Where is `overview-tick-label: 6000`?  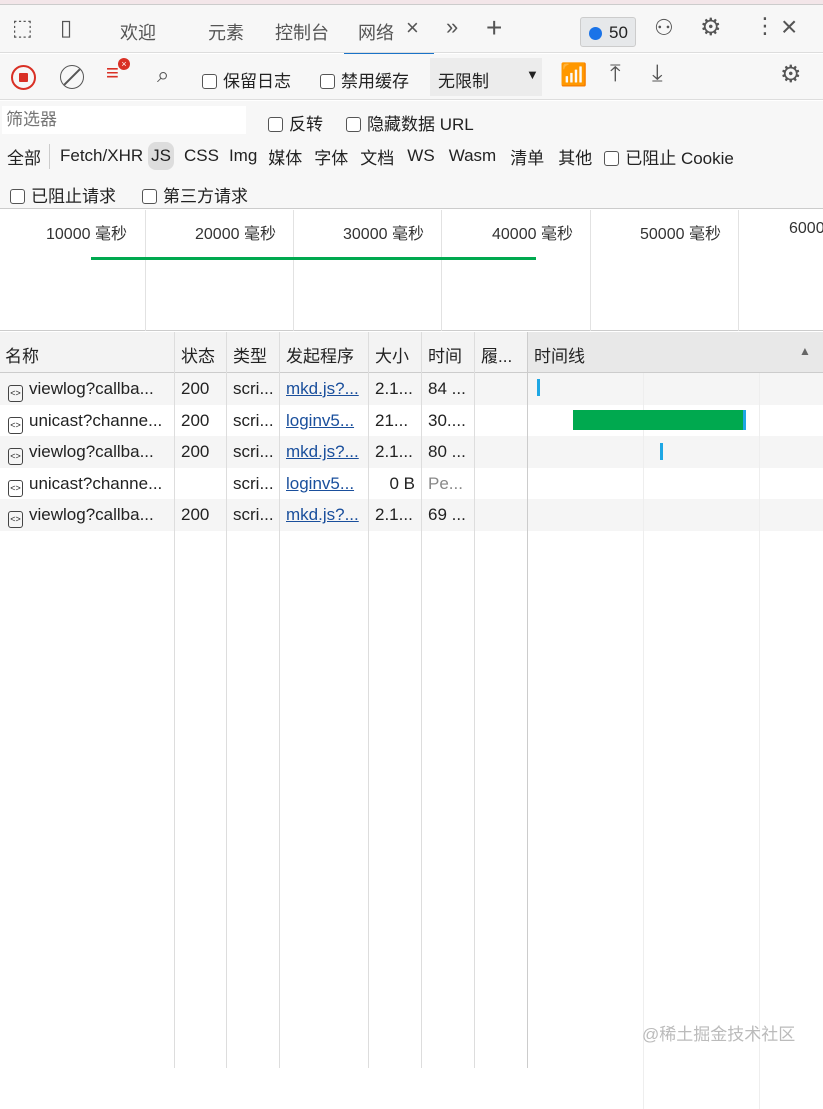 overview-tick-label: 6000 is located at coordinates (806, 228).